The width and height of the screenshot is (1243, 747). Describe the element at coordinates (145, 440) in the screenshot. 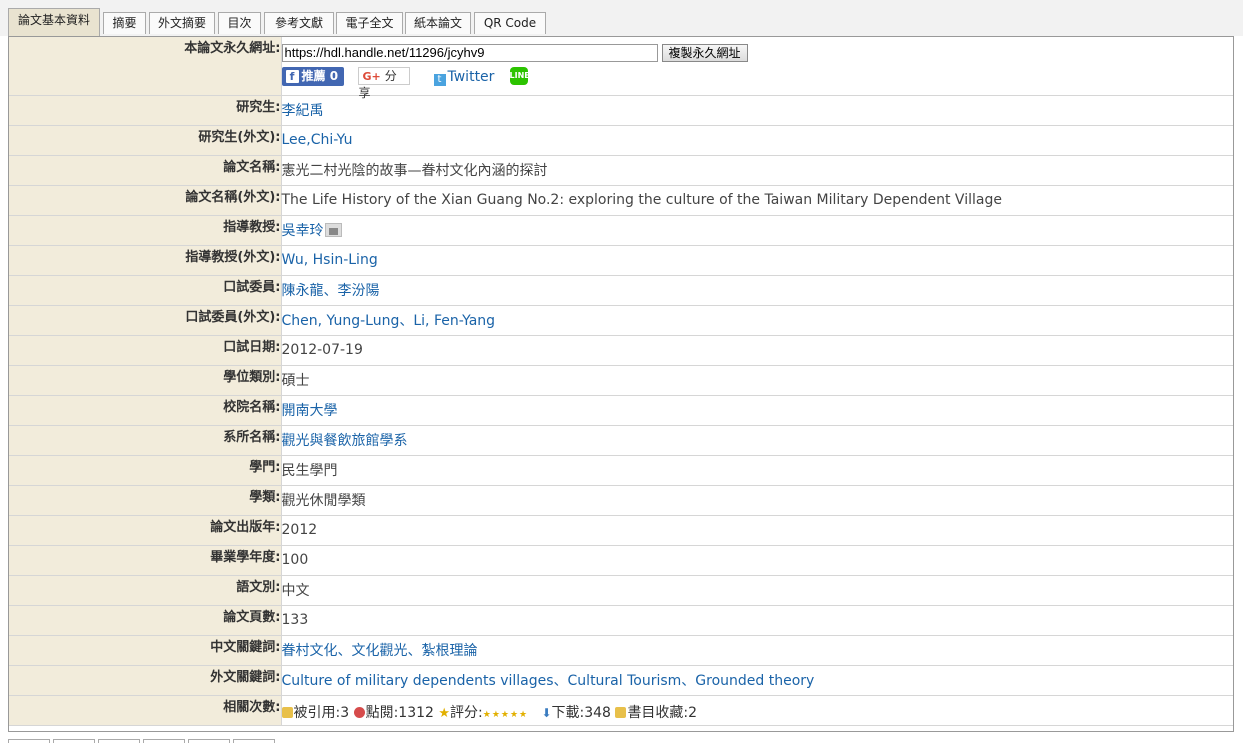

I see `field-label: 系所名稱:` at that location.